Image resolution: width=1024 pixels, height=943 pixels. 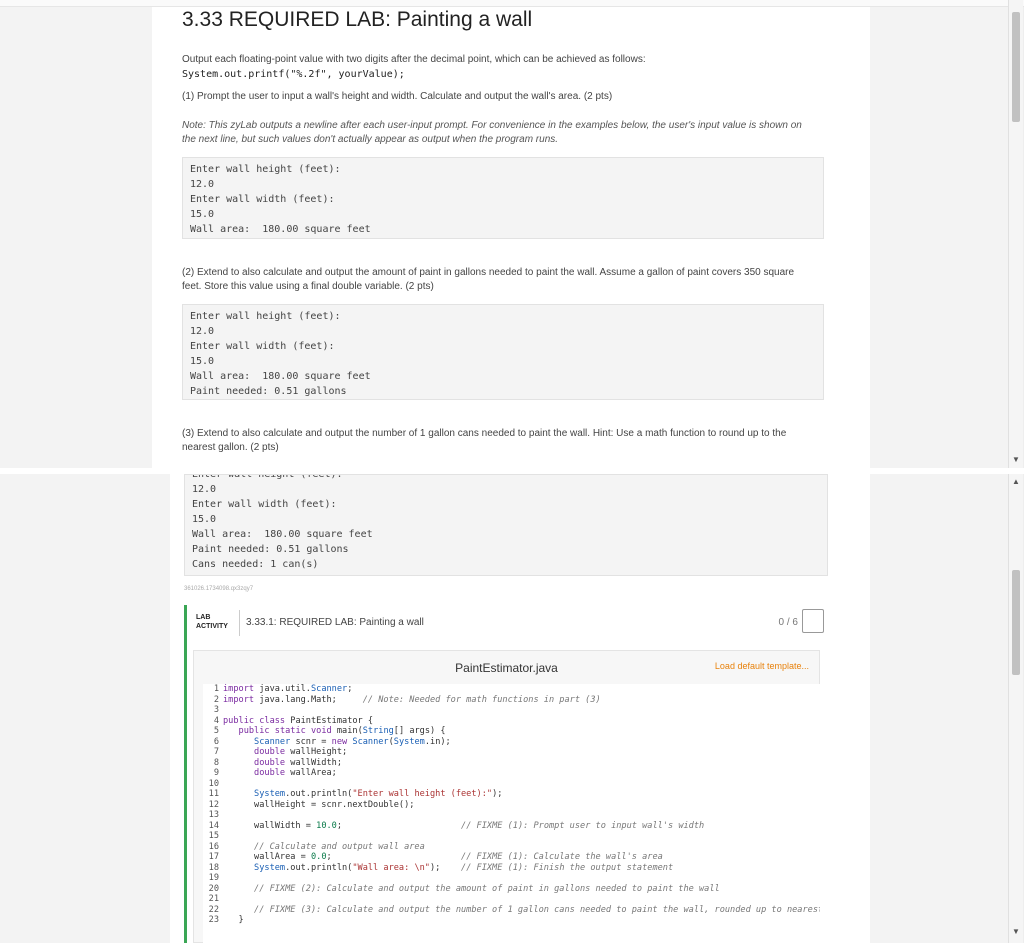 What do you see at coordinates (216, 741) in the screenshot?
I see `line-number: 6` at bounding box center [216, 741].